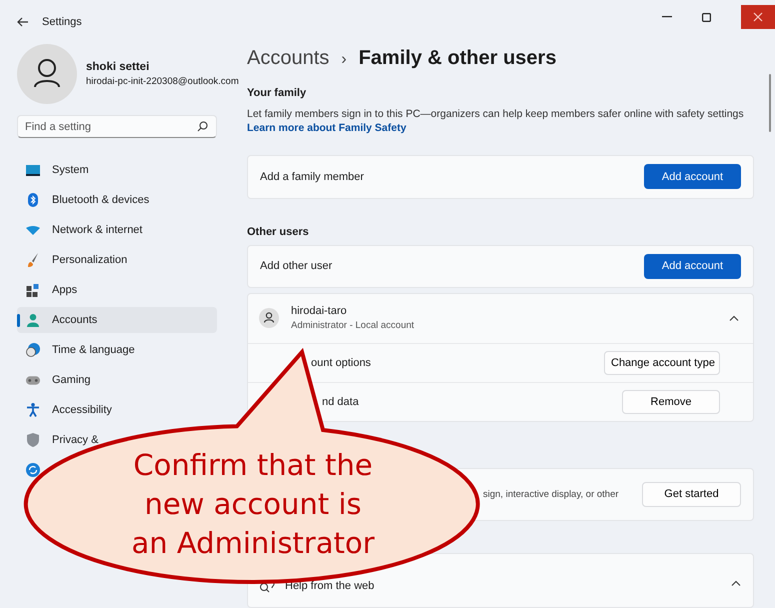 This screenshot has height=608, width=775. Describe the element at coordinates (47, 74) in the screenshot. I see `avatar-icon` at that location.